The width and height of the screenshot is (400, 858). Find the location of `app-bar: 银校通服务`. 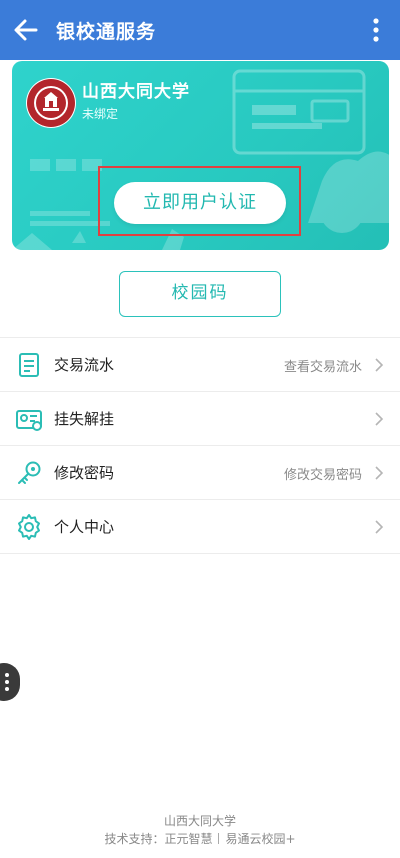

app-bar: 银校通服务 is located at coordinates (200, 30).